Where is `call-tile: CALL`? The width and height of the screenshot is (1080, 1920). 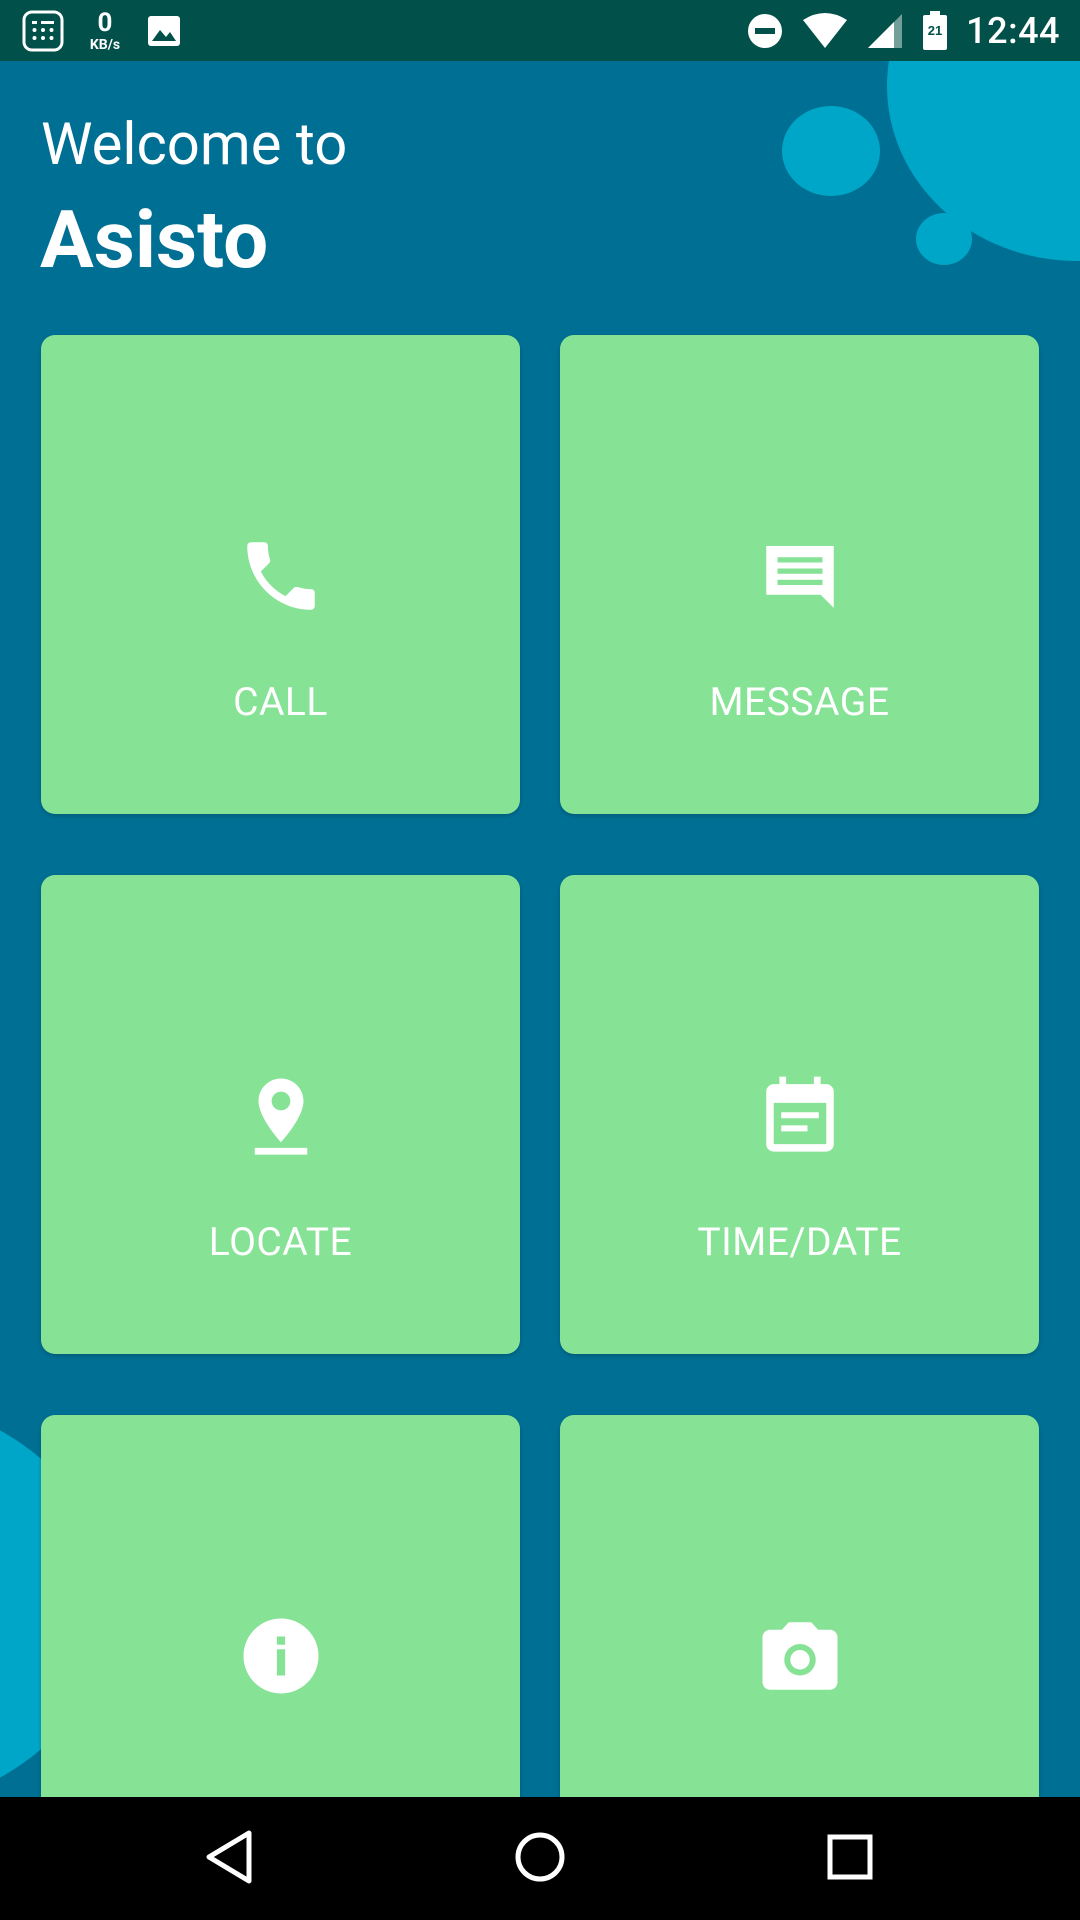
call-tile: CALL is located at coordinates (280, 574).